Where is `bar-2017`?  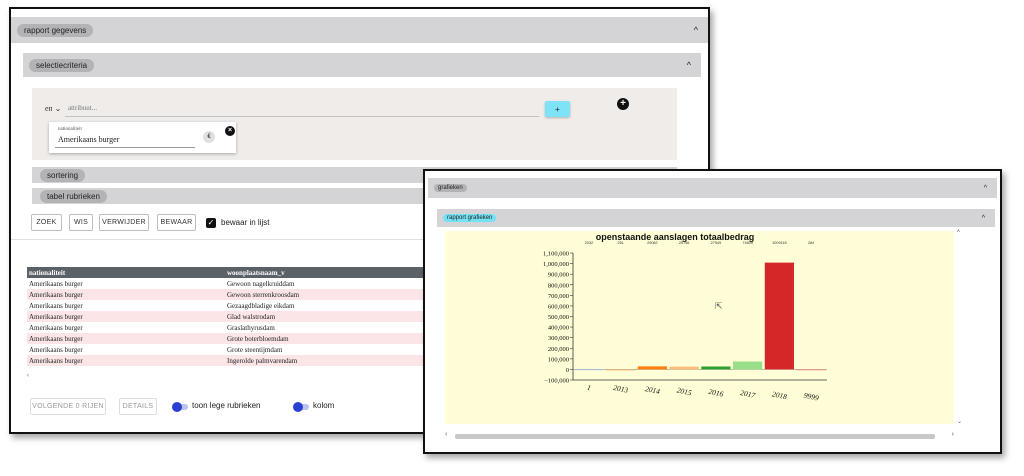
bar-2017 is located at coordinates (748, 365).